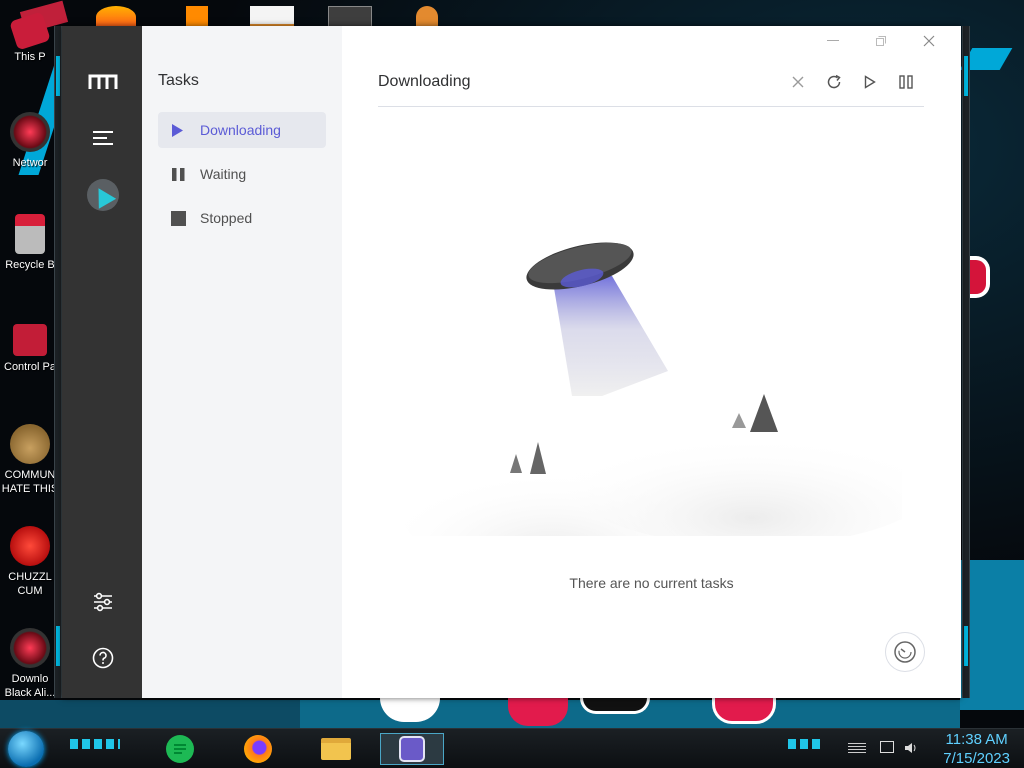  I want to click on firefox-icon, so click(258, 749).